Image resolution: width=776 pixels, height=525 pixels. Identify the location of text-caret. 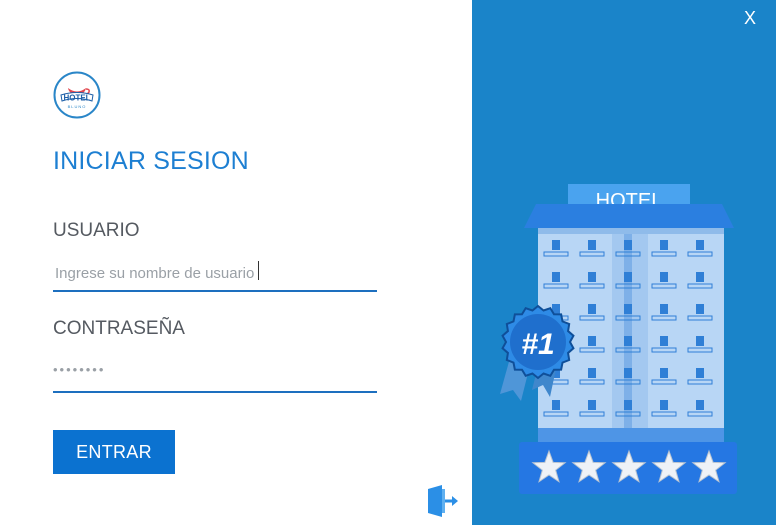
(258, 270).